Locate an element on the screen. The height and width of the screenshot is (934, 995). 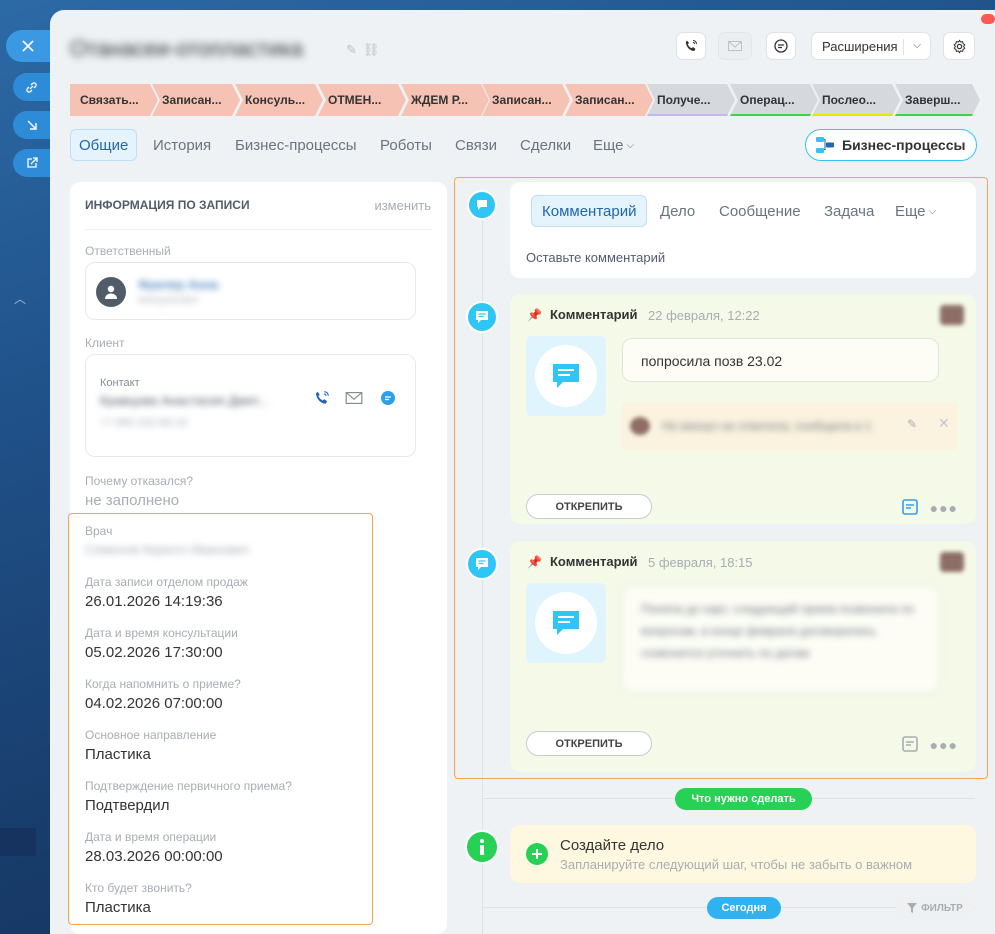
email-button is located at coordinates (735, 46).